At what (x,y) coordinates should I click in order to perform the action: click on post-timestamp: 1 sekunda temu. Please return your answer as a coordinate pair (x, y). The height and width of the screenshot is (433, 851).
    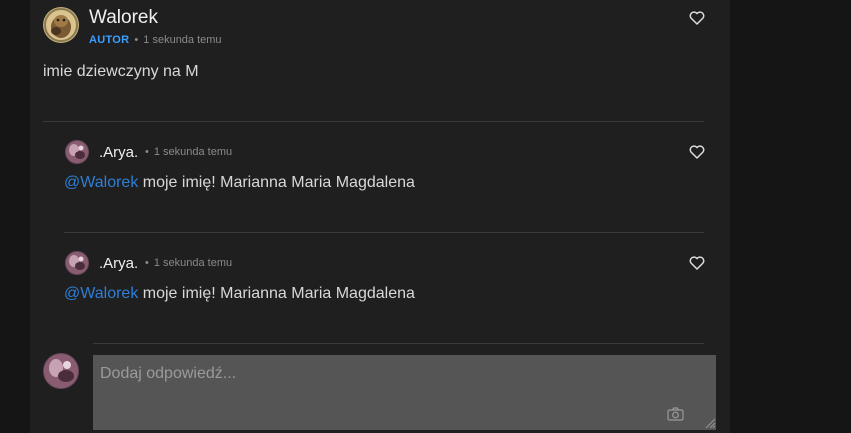
    Looking at the image, I should click on (182, 40).